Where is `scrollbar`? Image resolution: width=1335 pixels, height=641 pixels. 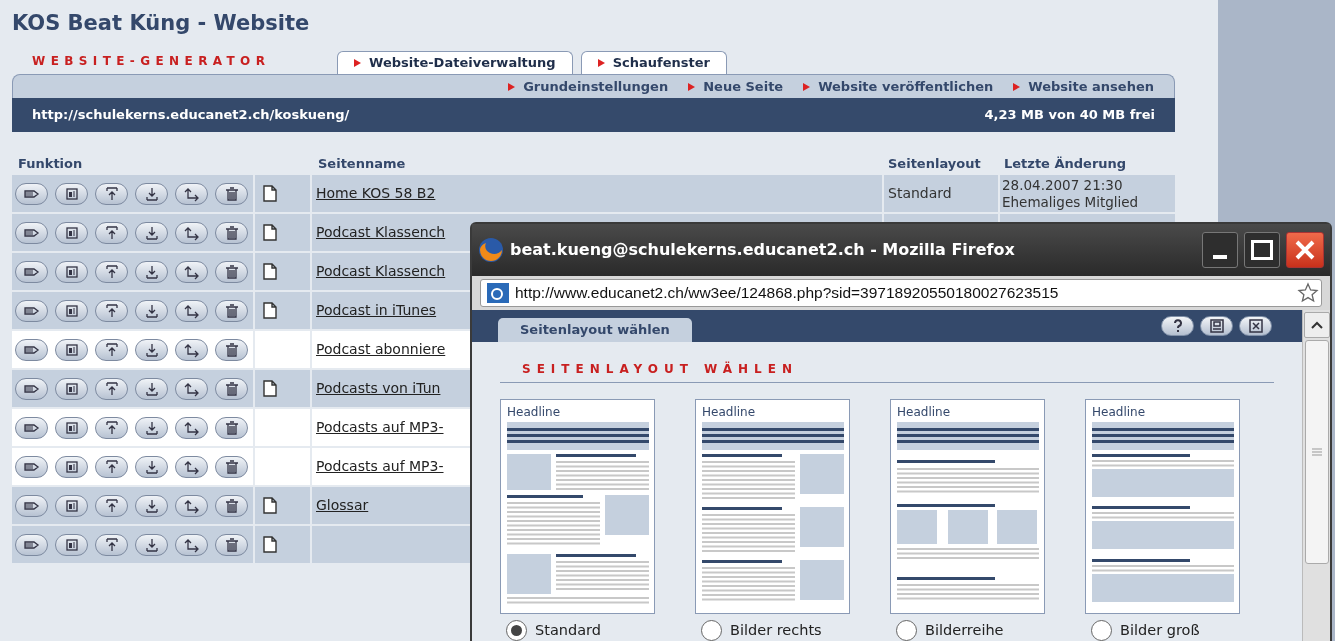 scrollbar is located at coordinates (1316, 475).